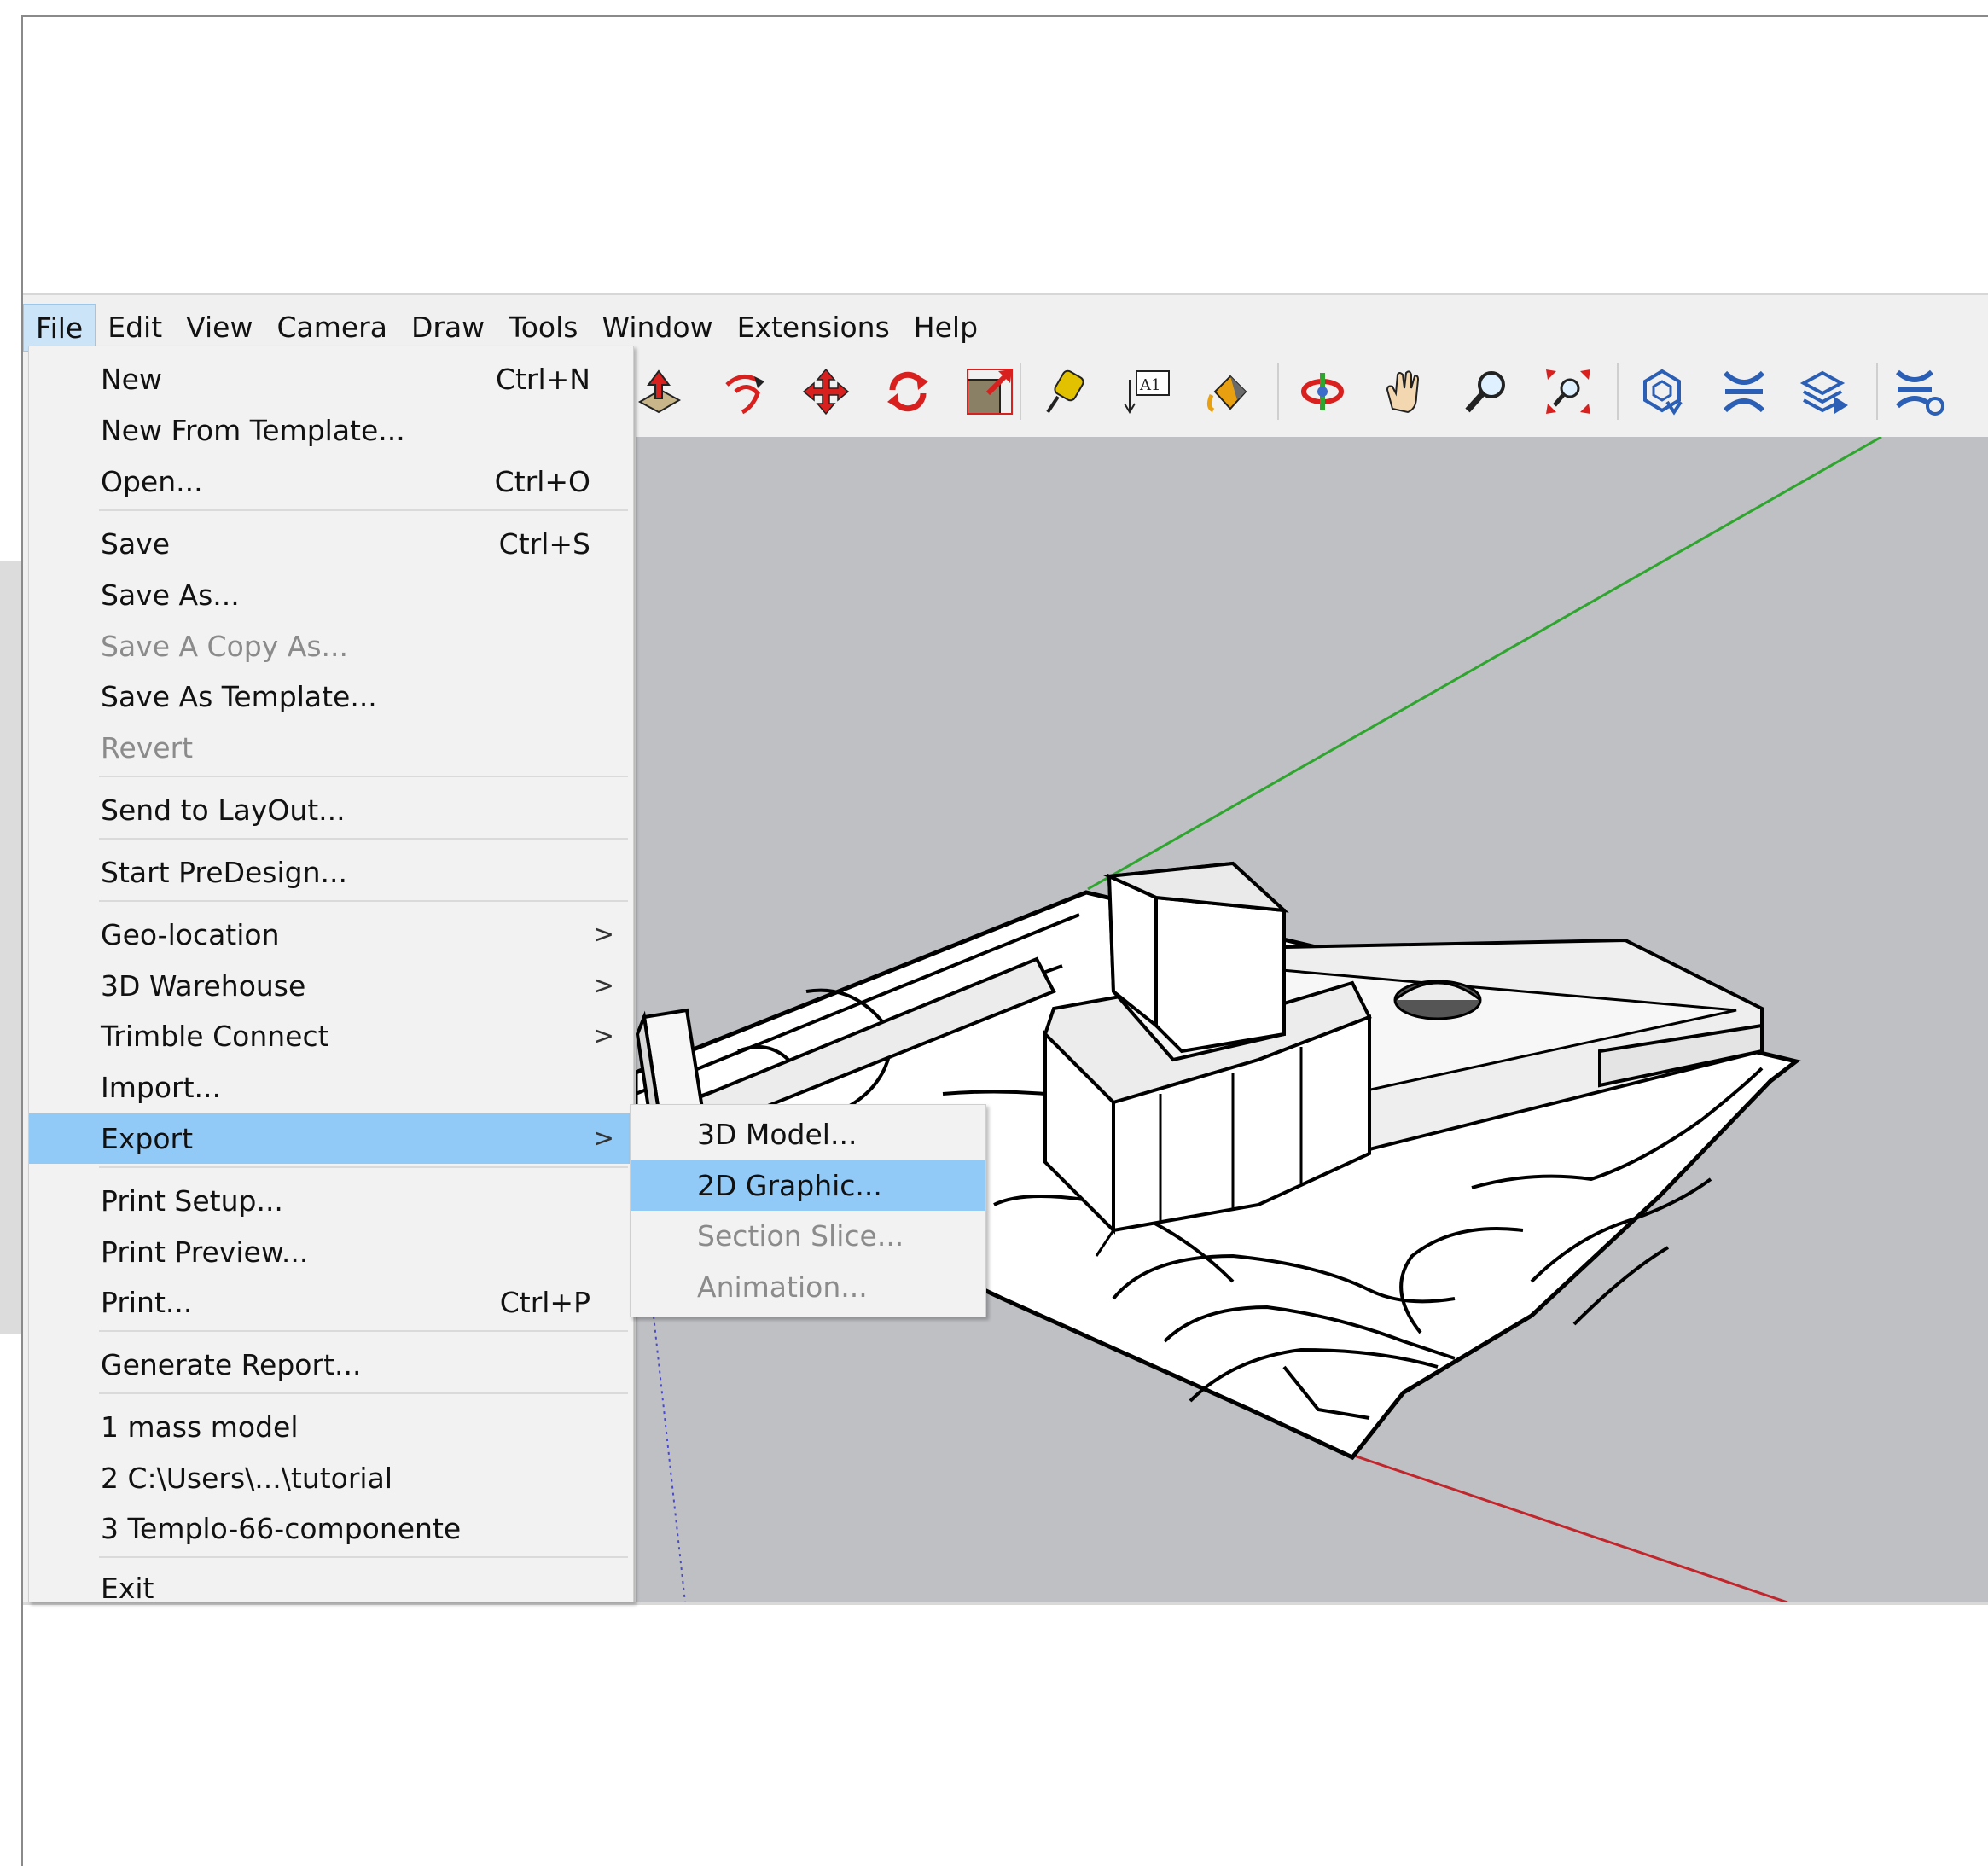  Describe the element at coordinates (826, 391) in the screenshot. I see `move-icon` at that location.